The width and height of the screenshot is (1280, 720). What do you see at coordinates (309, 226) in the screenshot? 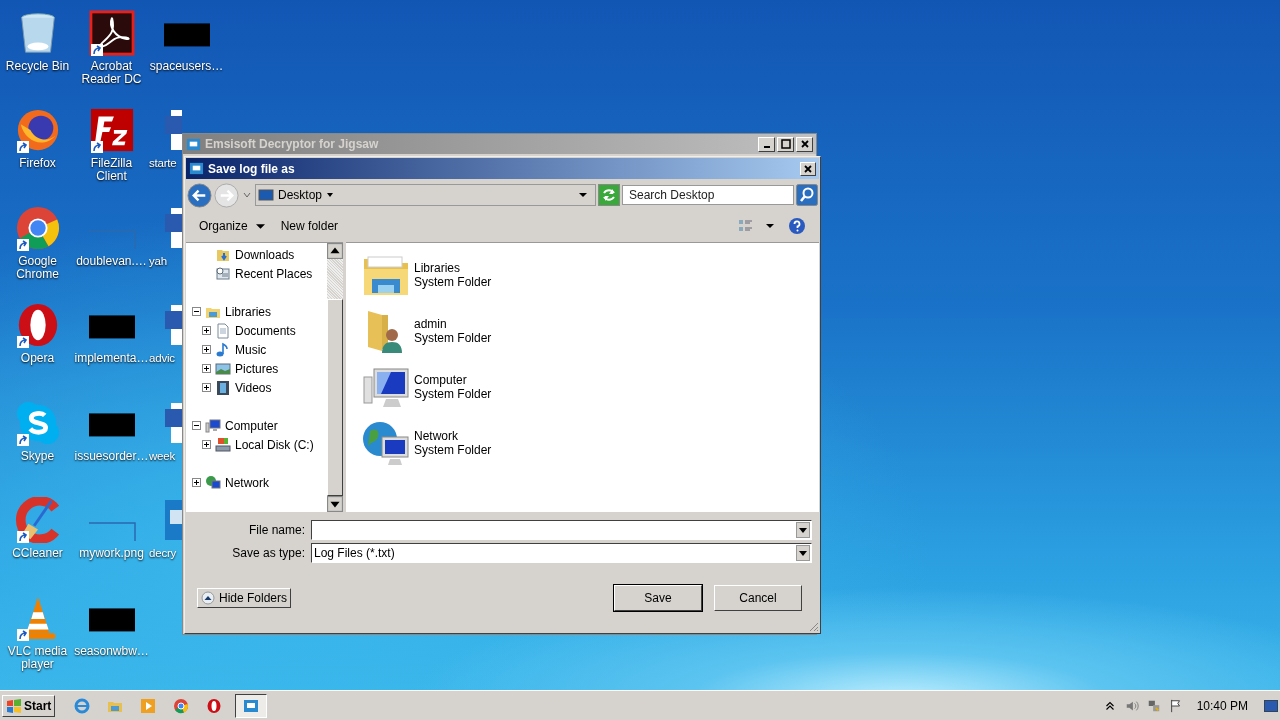
I see `toolbar-button: New folder` at bounding box center [309, 226].